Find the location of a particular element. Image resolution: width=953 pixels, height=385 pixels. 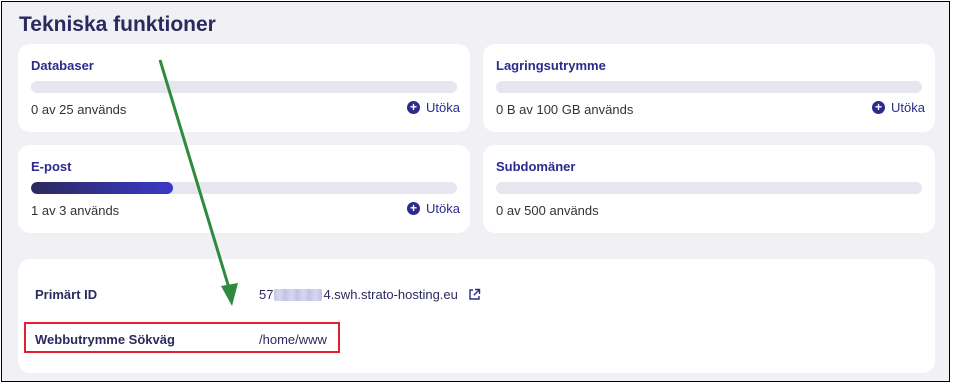

email-expand-button: + Utöka is located at coordinates (433, 208).